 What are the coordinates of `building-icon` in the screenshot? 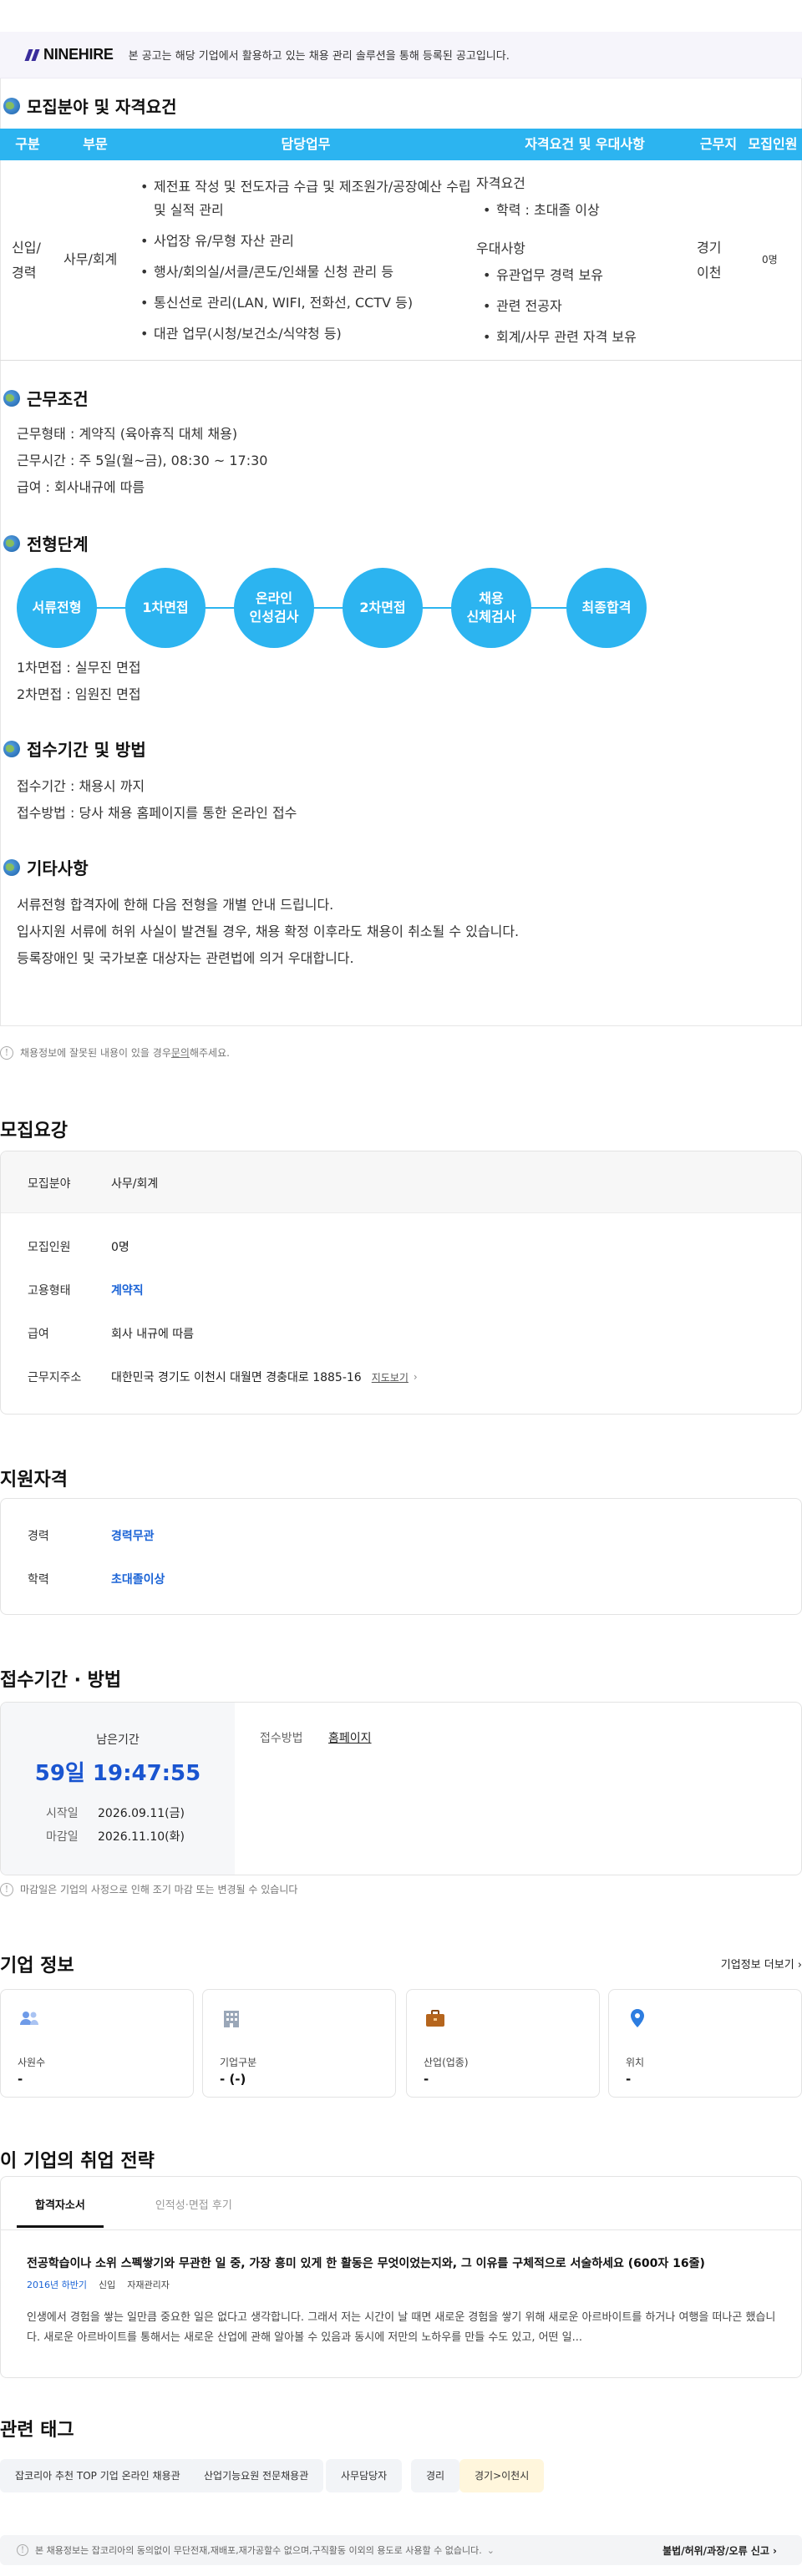 It's located at (232, 2019).